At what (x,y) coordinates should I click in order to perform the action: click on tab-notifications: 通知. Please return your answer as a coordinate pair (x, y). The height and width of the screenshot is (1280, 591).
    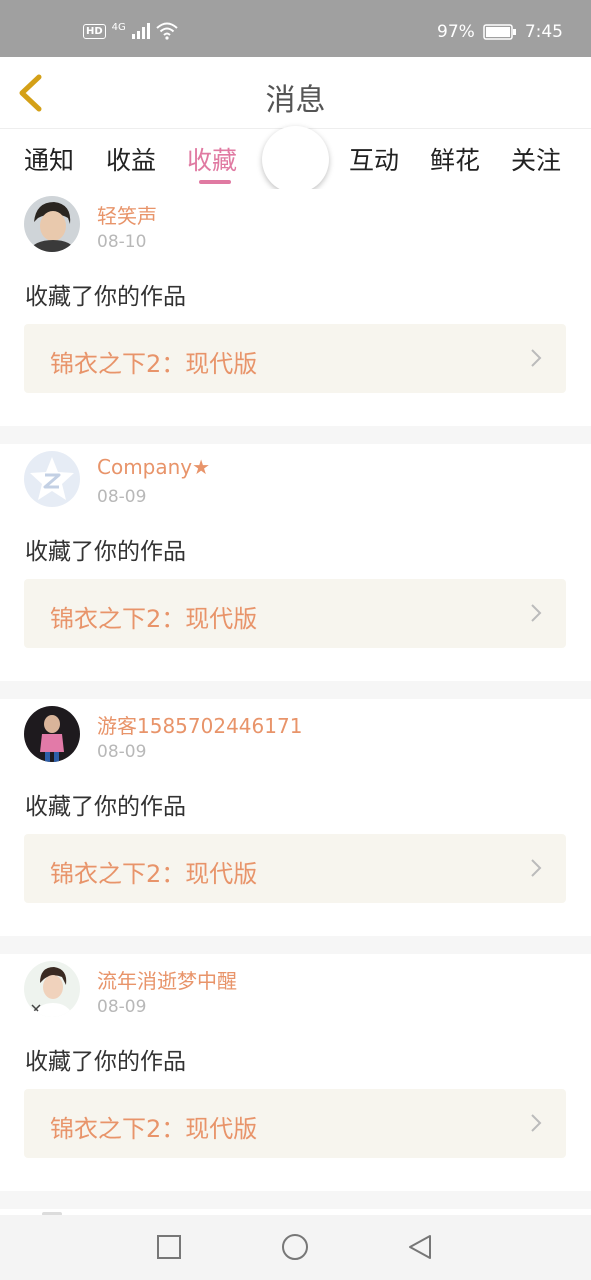
    Looking at the image, I should click on (49, 159).